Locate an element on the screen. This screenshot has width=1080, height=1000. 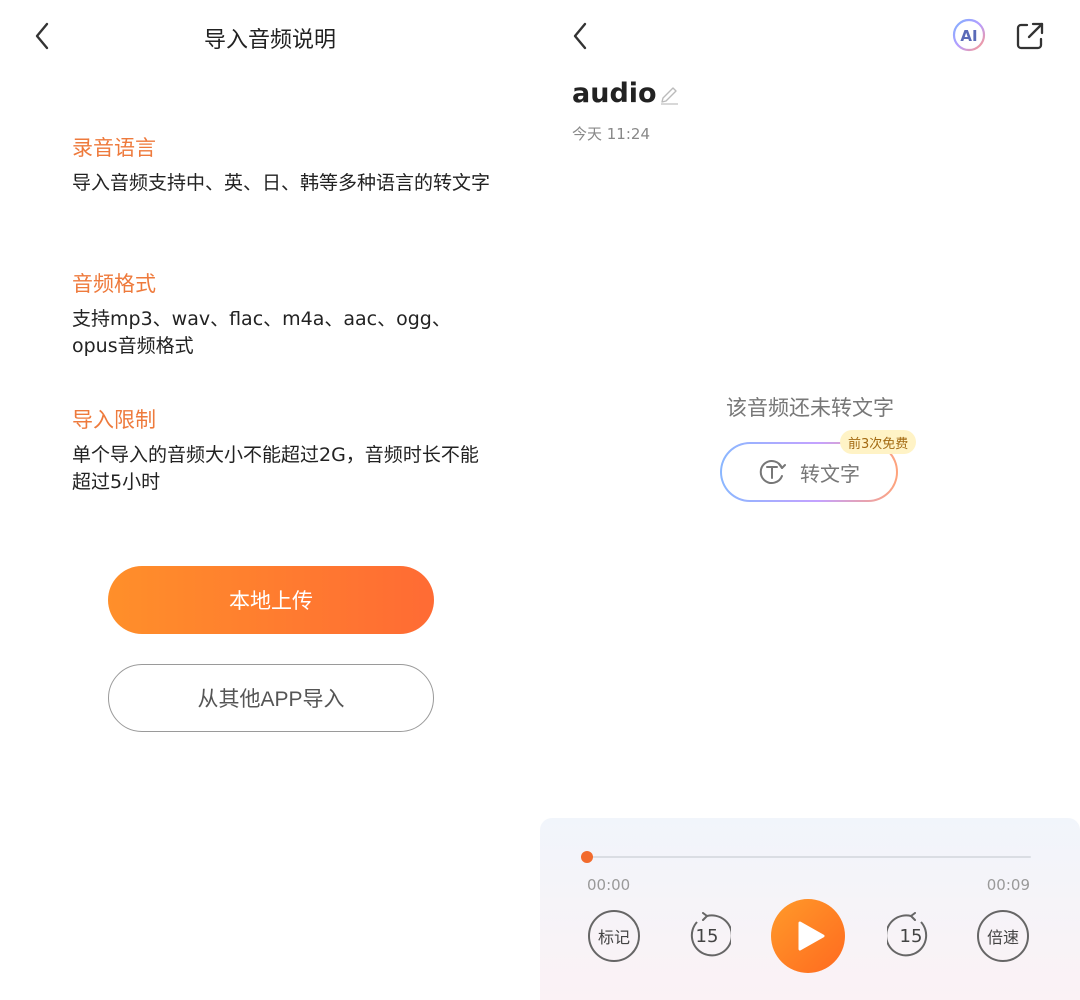
text-convert-icon is located at coordinates (772, 472).